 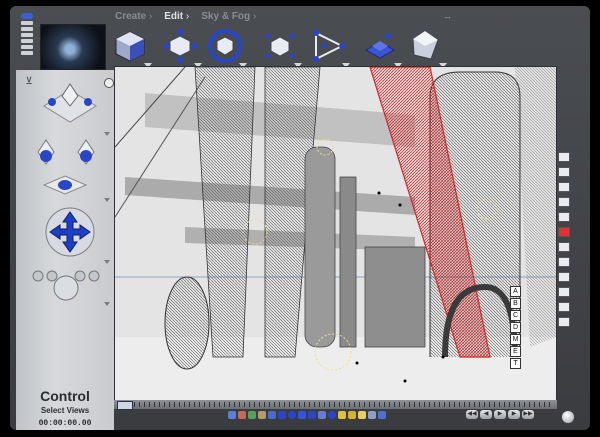 I want to click on record-icon, so click(x=564, y=232).